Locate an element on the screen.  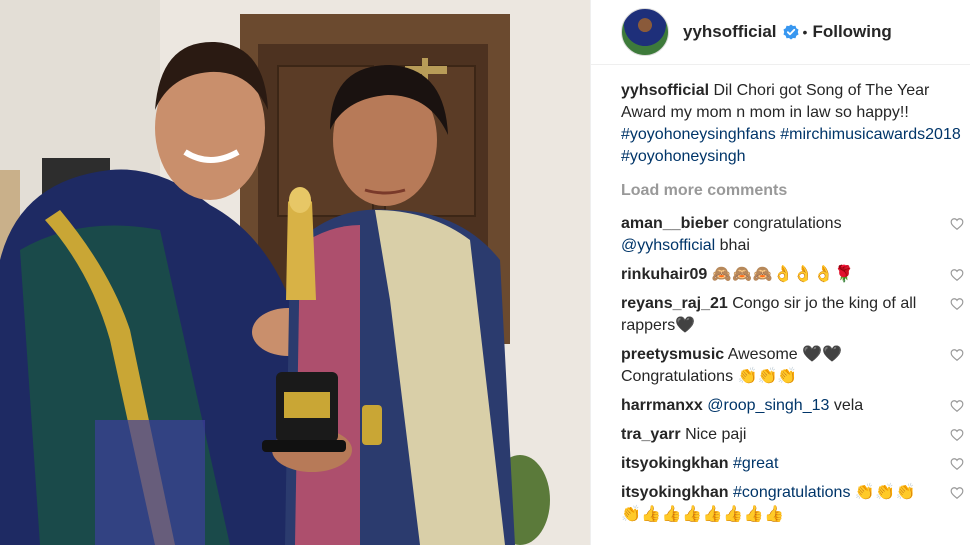
comment-username: tra_yarr is located at coordinates (651, 434).